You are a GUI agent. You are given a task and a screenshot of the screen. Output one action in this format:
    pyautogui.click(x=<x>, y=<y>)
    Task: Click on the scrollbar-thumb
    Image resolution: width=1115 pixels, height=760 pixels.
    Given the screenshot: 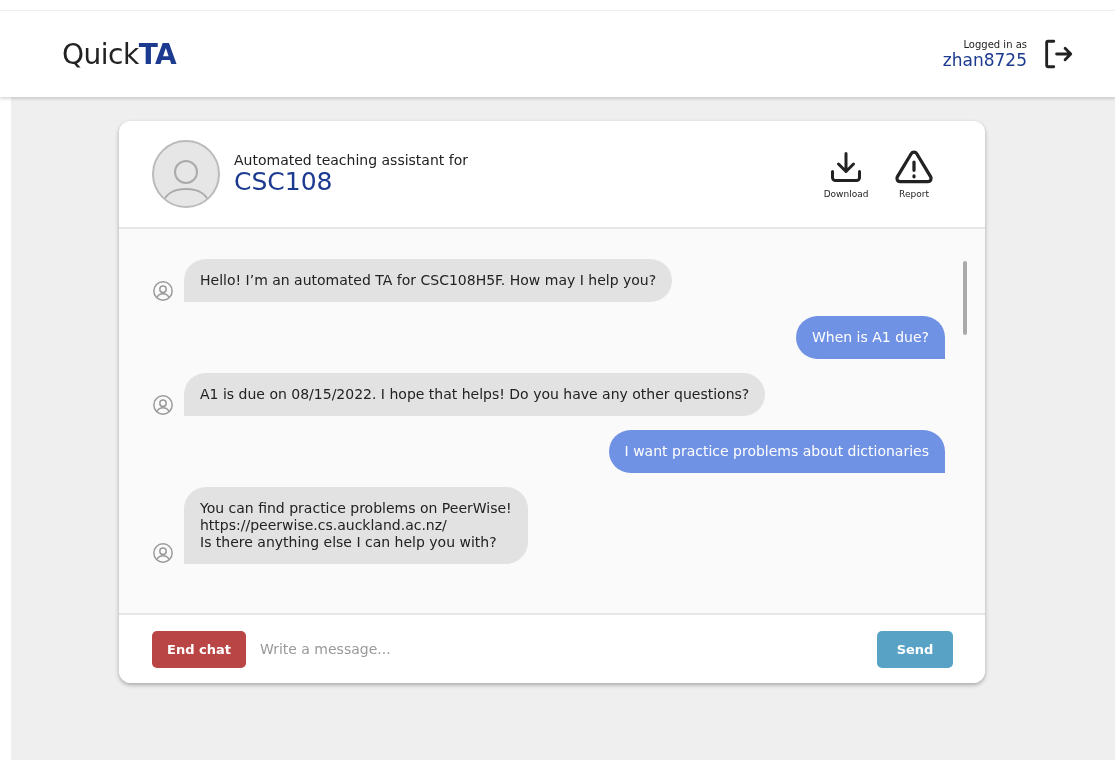 What is the action you would take?
    pyautogui.click(x=965, y=298)
    